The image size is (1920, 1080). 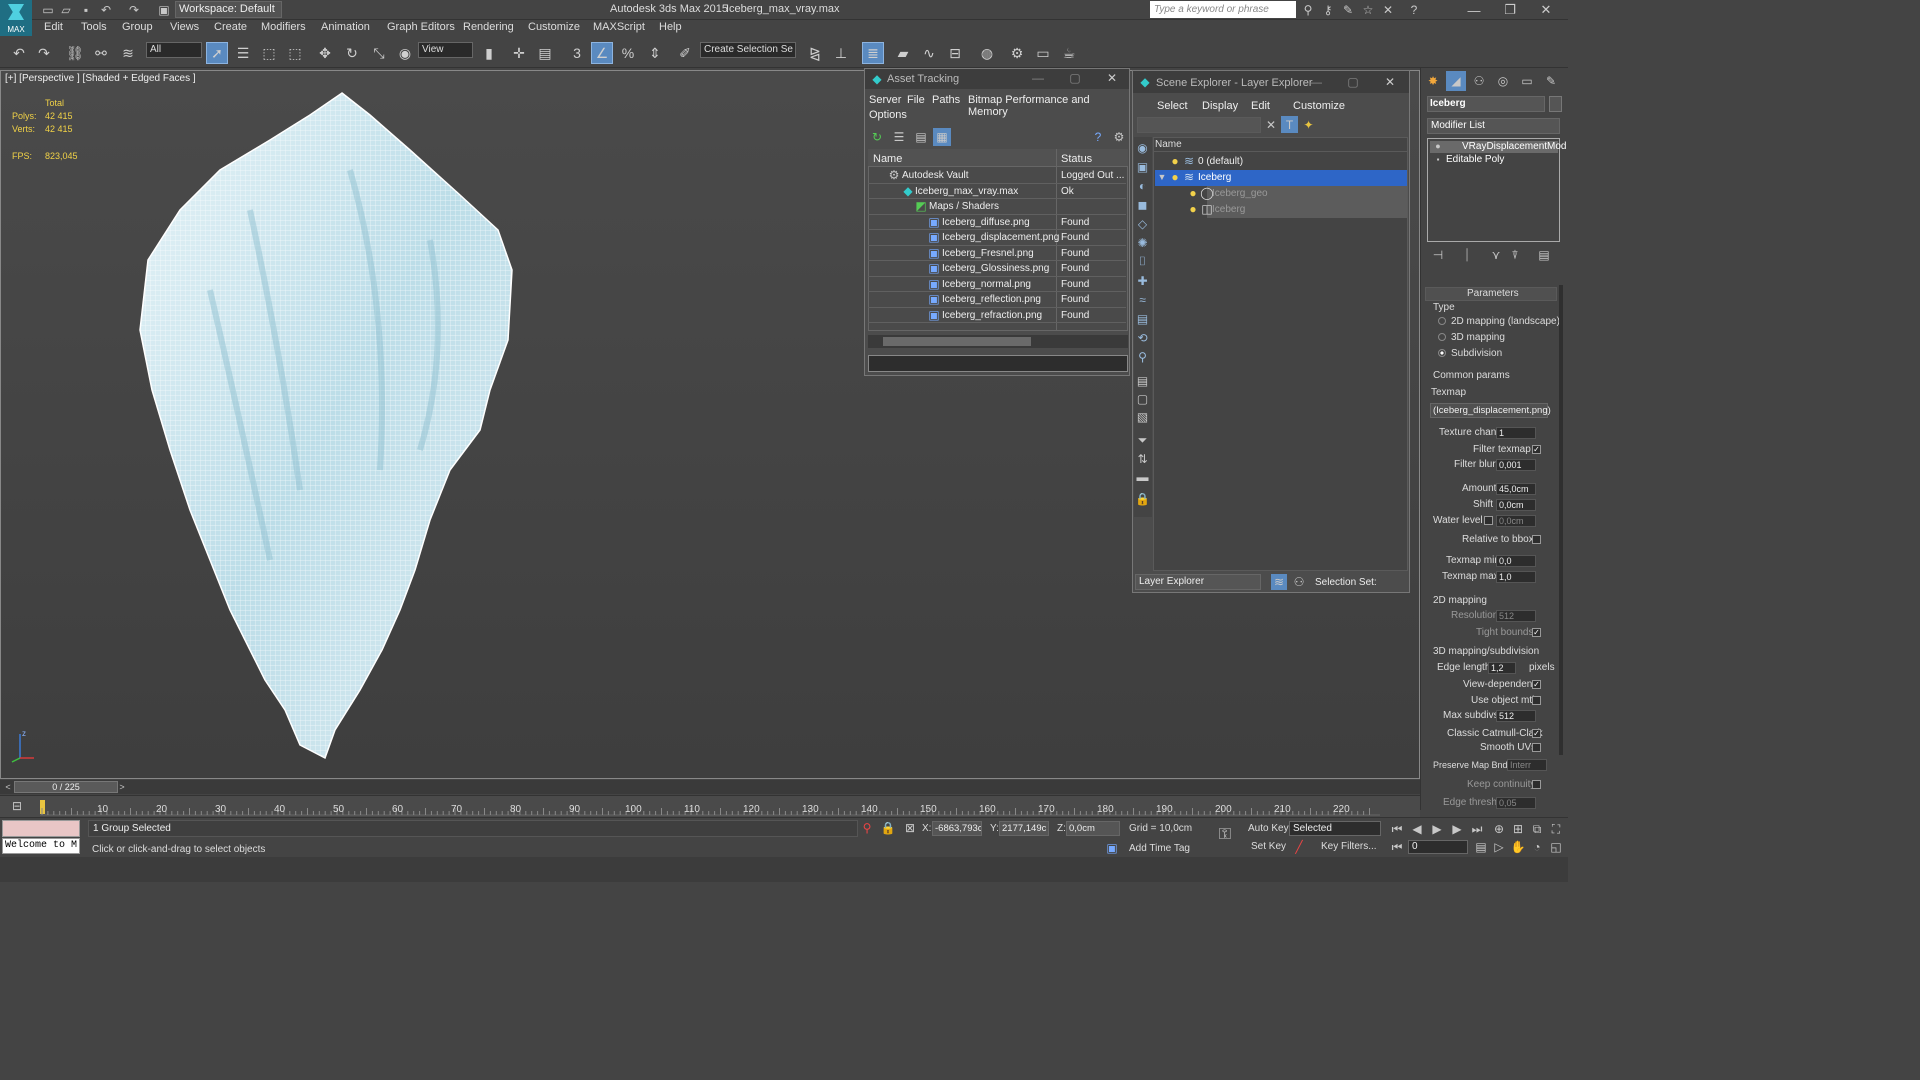 I want to click on schematic-view-icon: ⊟, so click(x=955, y=53).